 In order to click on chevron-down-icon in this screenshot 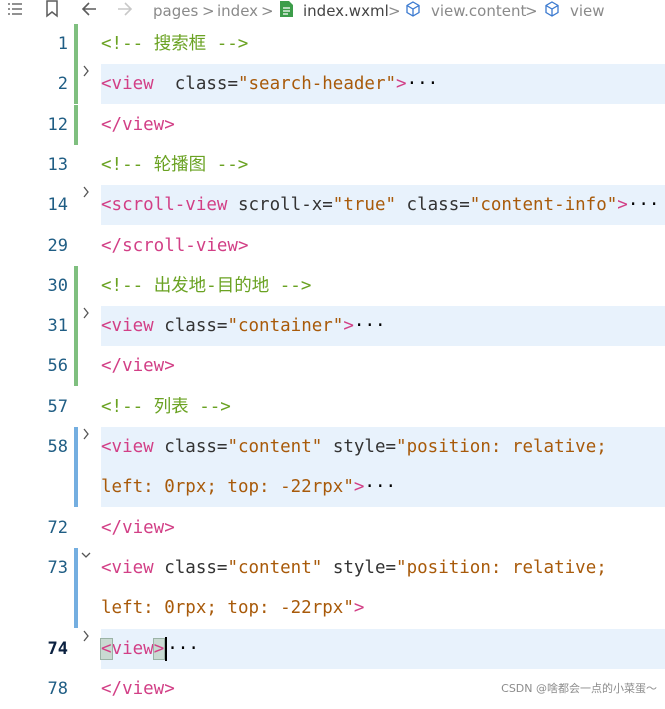, I will do `click(86, 555)`.